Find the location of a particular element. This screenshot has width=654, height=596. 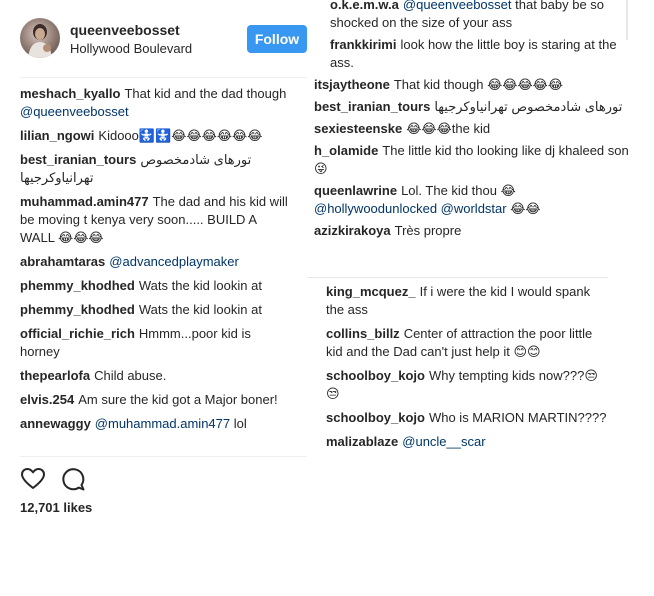

comment-mention: @muhammad.amin477 is located at coordinates (162, 423).